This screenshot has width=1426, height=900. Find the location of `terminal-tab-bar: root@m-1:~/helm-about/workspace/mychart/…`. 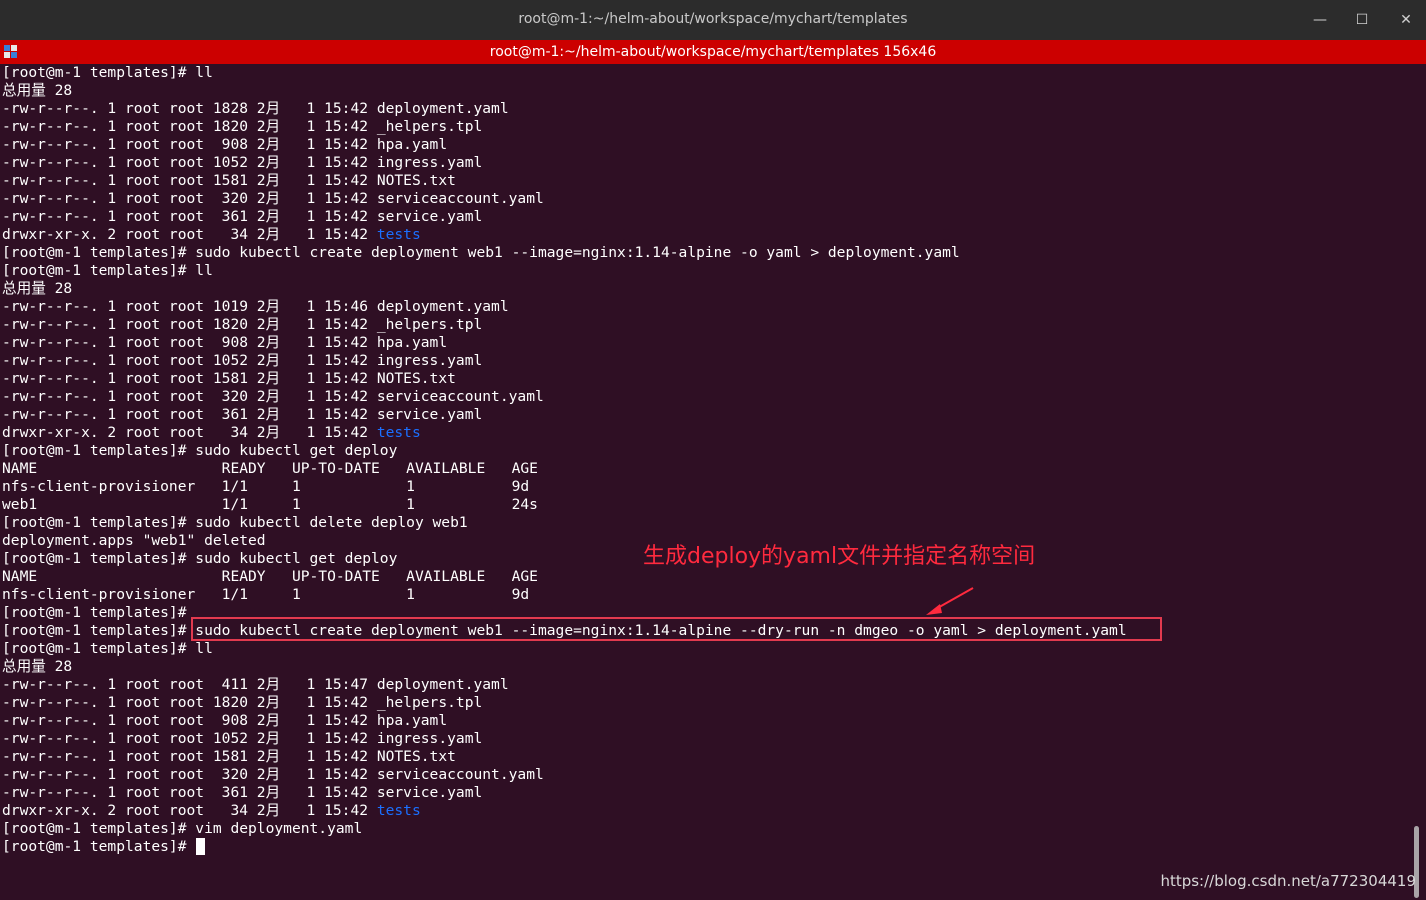

terminal-tab-bar: root@m-1:~/helm-about/workspace/mychart/… is located at coordinates (713, 52).